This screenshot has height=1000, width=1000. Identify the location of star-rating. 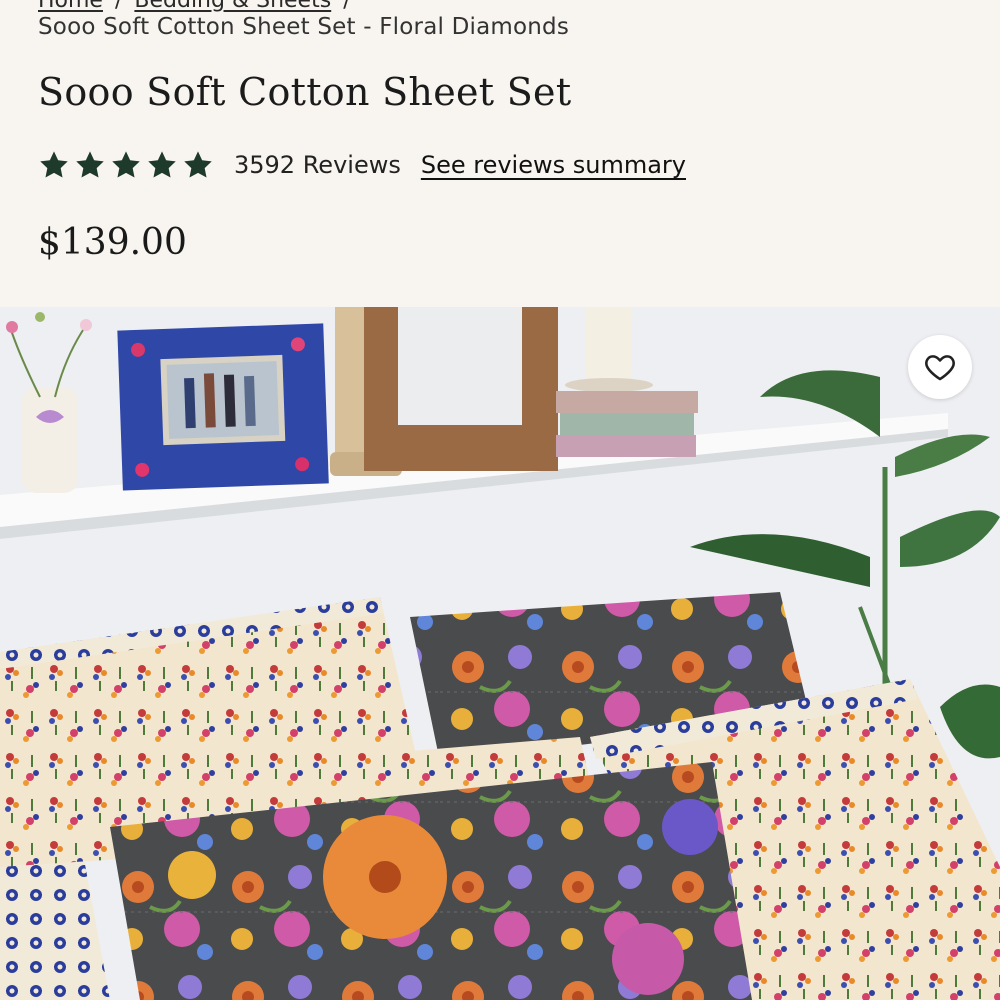
(126, 165).